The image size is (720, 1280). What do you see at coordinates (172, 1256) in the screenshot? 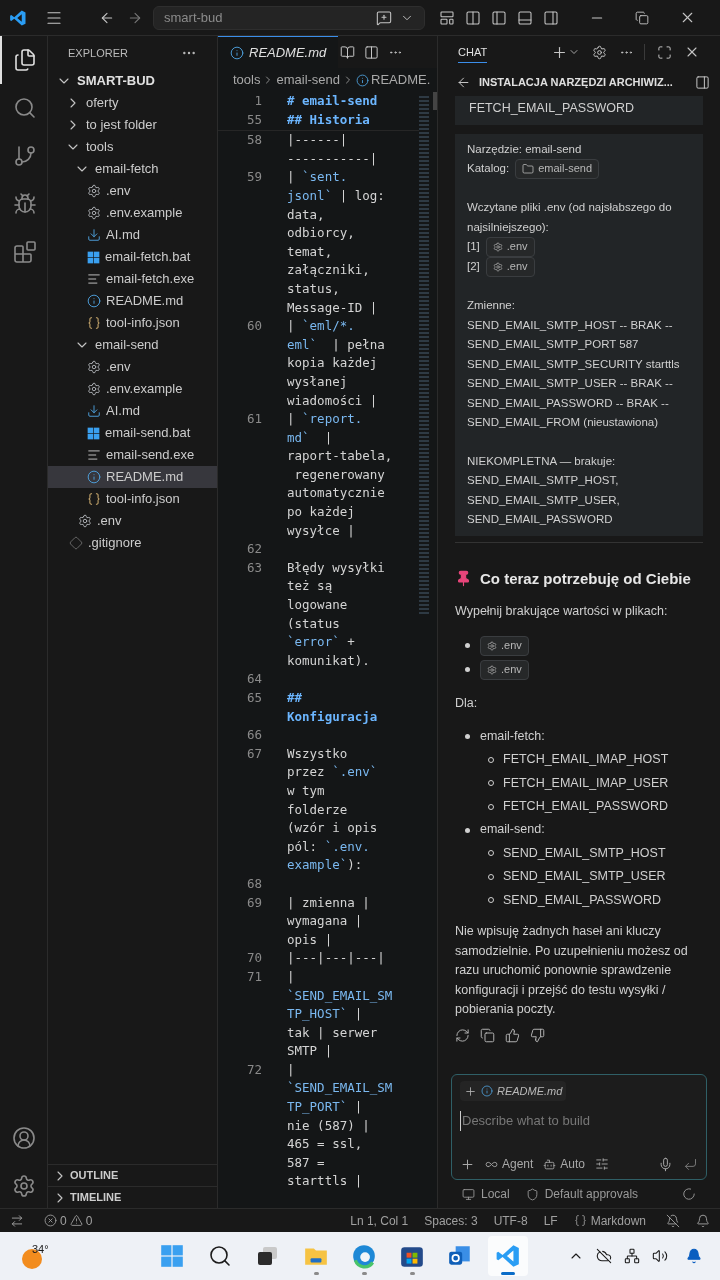
I see `windows-start-icon` at bounding box center [172, 1256].